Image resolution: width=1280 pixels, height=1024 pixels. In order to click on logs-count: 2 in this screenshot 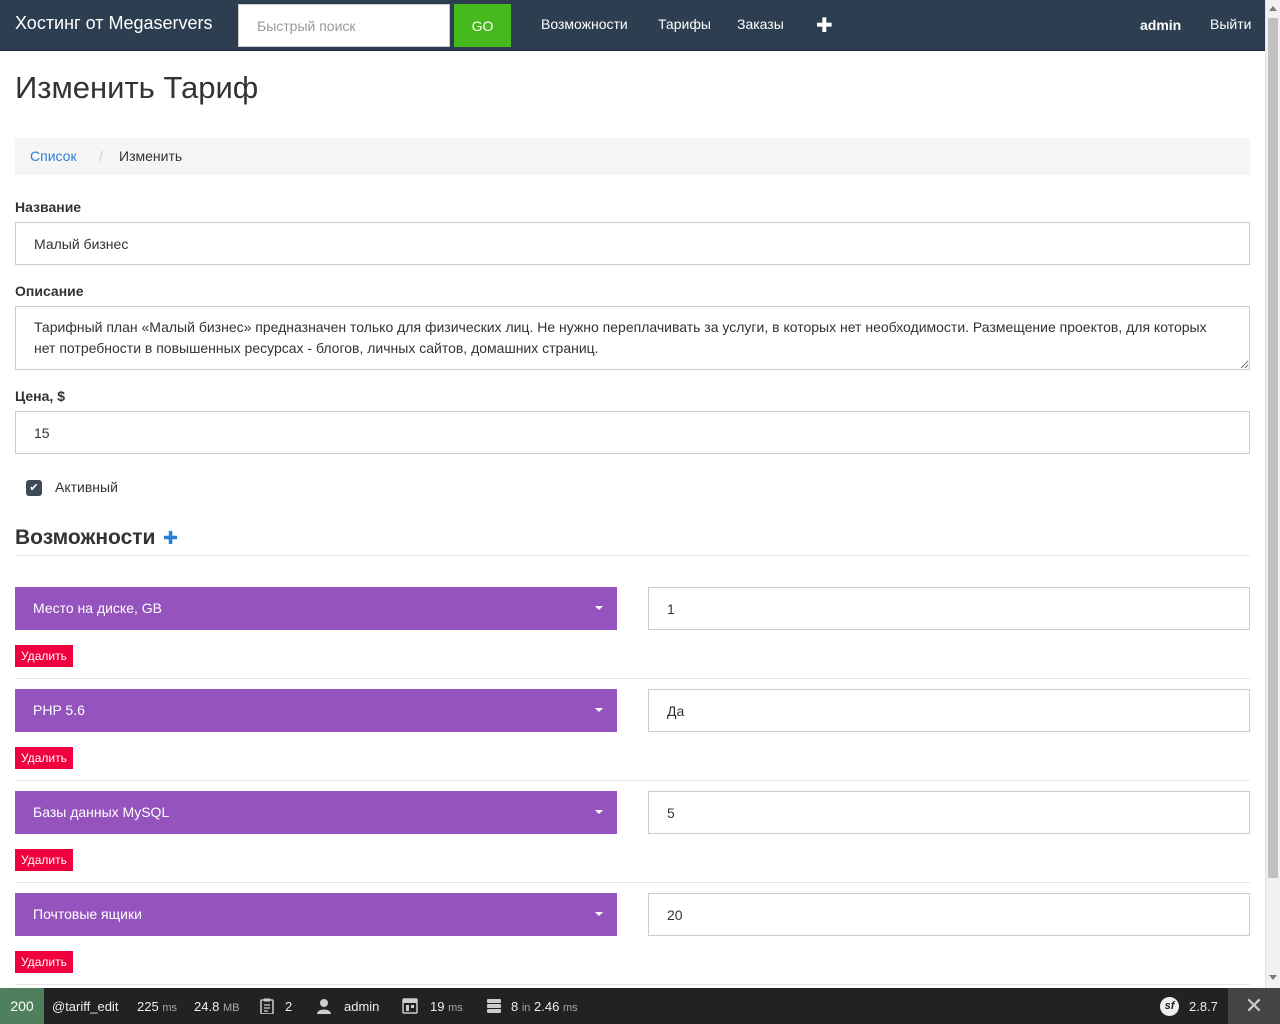, I will do `click(288, 1006)`.